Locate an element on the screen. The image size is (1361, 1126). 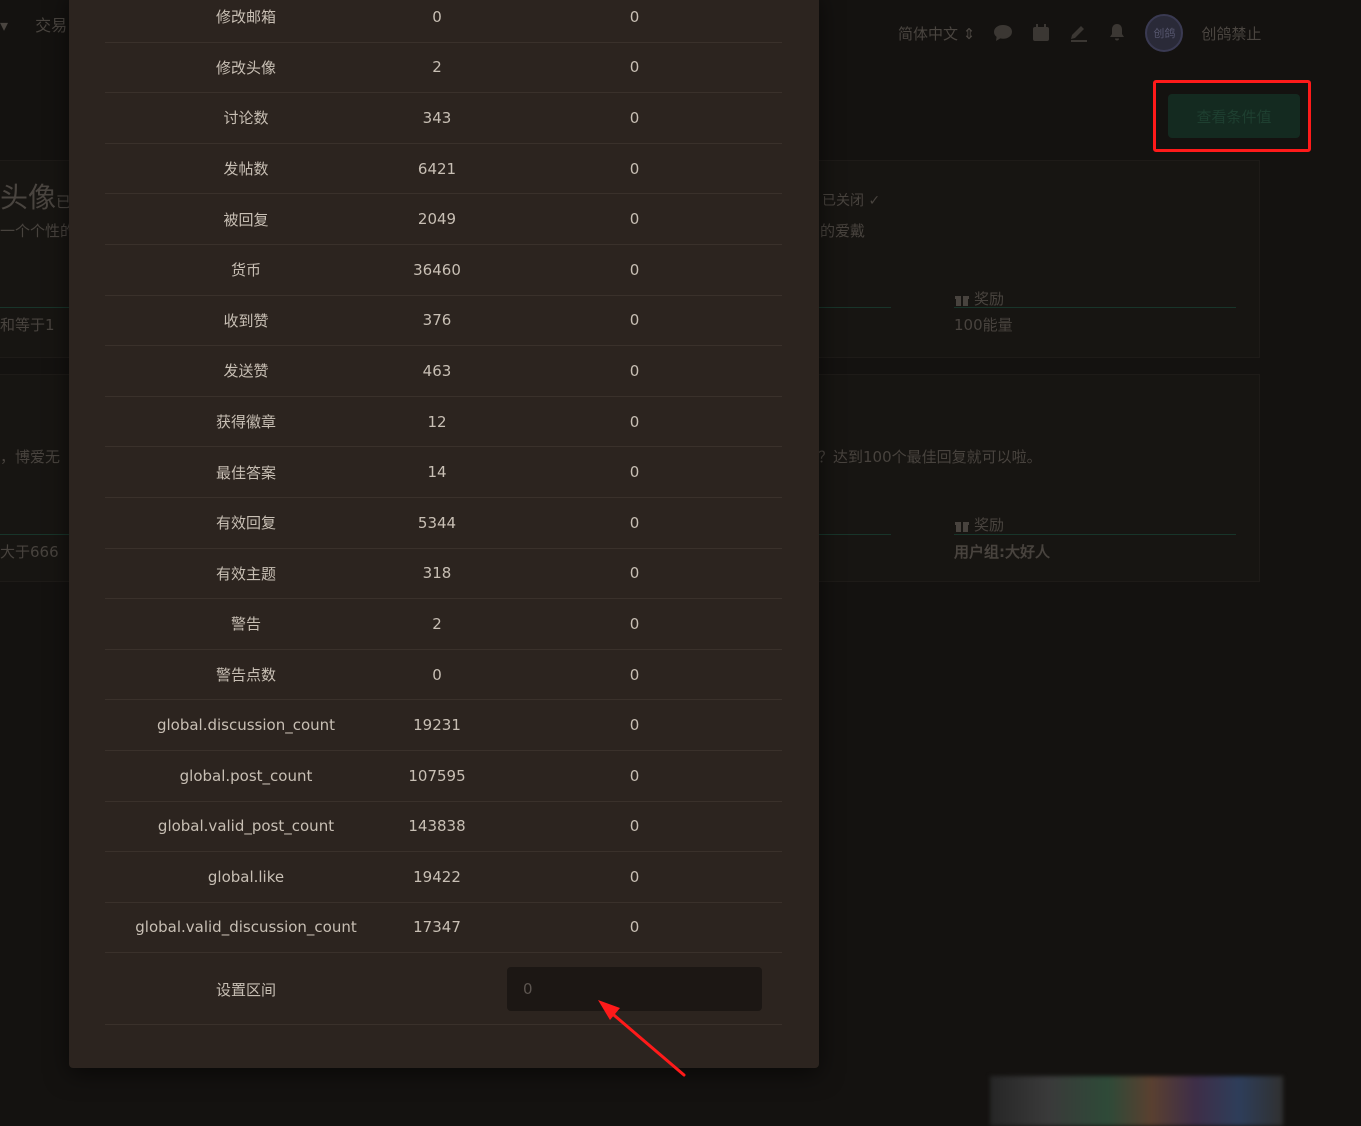
stat-name: 讨论数 is located at coordinates (246, 118).